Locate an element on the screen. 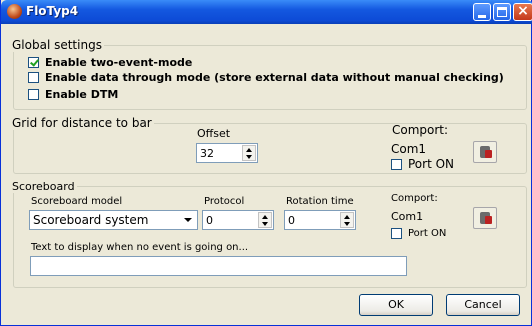 This screenshot has height=326, width=532. scoreboard-model-value: Scoreboard system is located at coordinates (91, 220).